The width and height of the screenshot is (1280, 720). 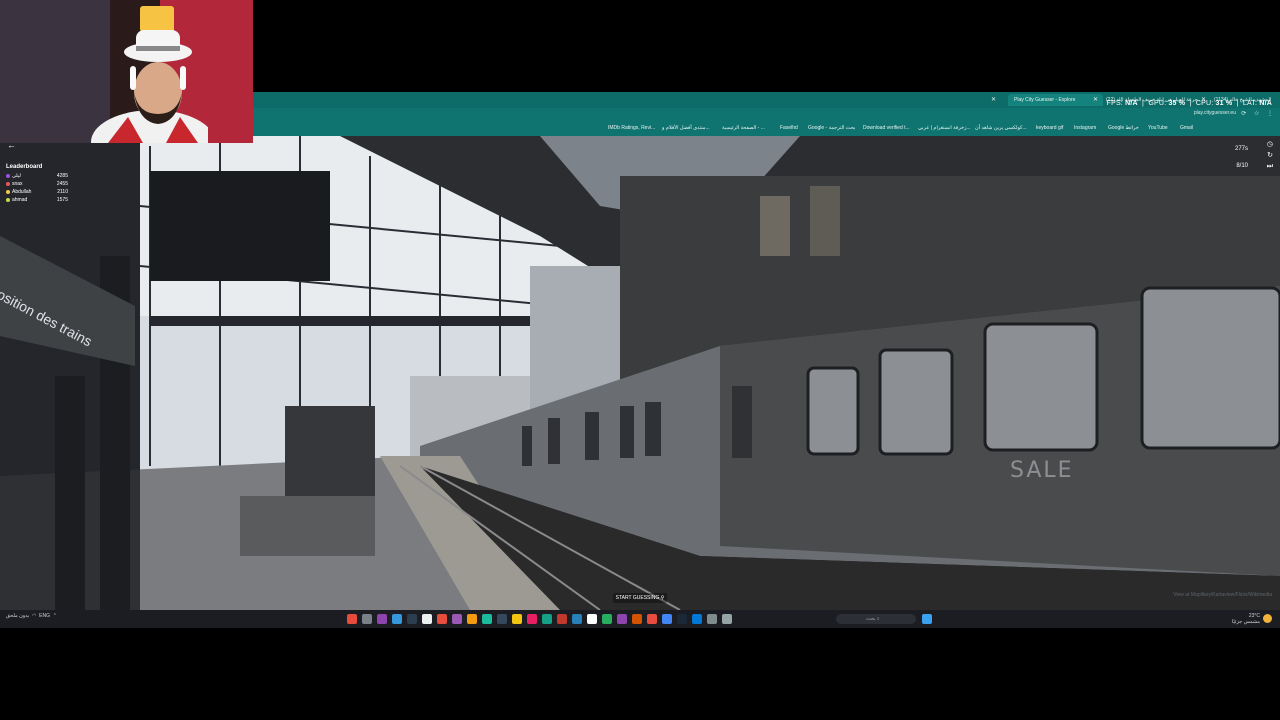 I want to click on bookmark-faselhd: Faselhd, so click(x=789, y=128).